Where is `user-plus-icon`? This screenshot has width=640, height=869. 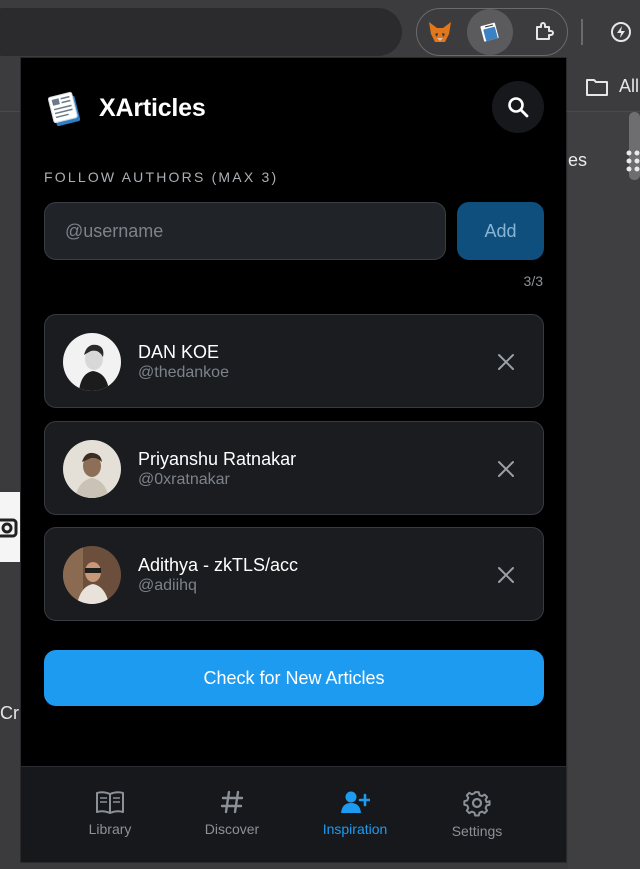
user-plus-icon is located at coordinates (355, 802).